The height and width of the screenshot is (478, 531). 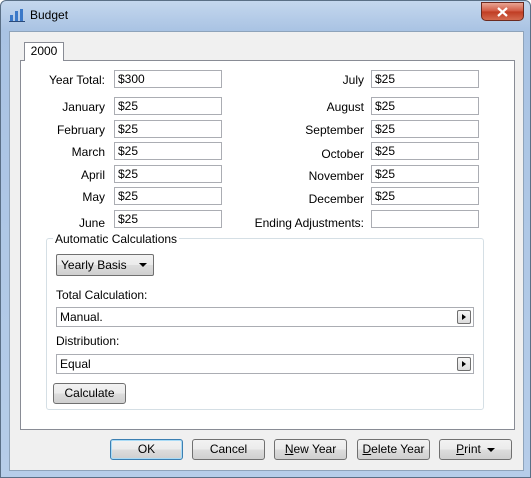 I want to click on ending-adjustments-label: Ending Adjustments:, so click(x=309, y=223).